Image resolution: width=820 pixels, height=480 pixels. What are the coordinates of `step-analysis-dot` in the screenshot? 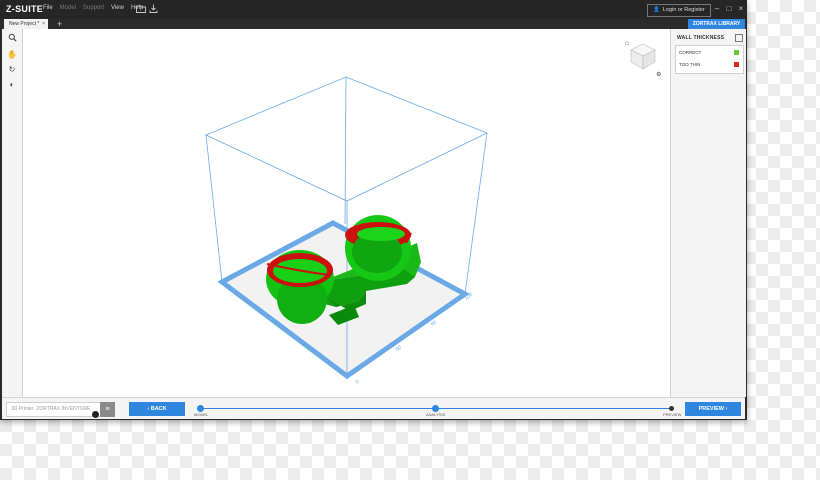 It's located at (435, 408).